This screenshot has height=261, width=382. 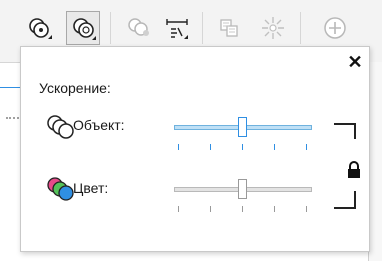 What do you see at coordinates (354, 172) in the screenshot?
I see `lock-icon` at bounding box center [354, 172].